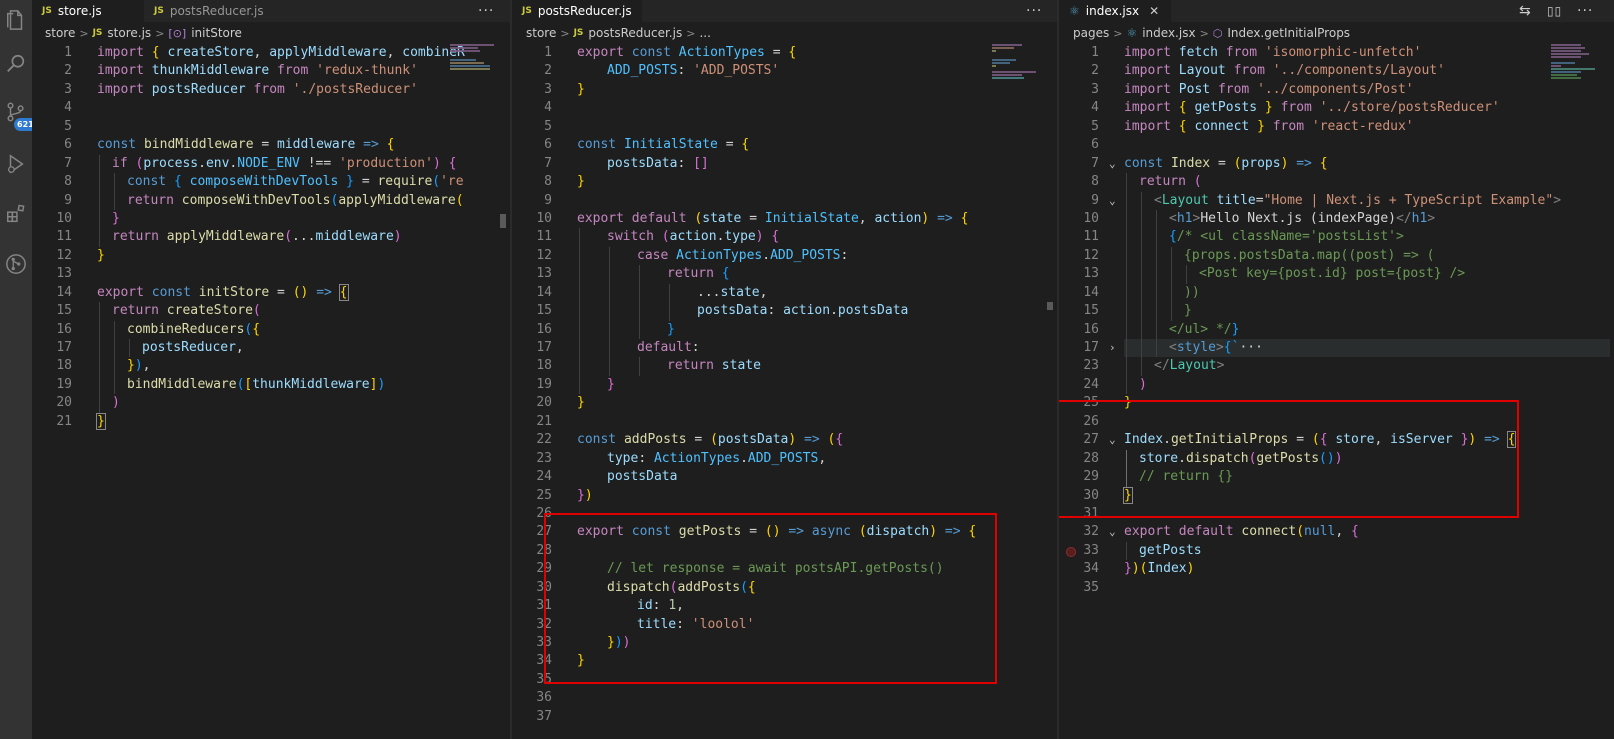 The height and width of the screenshot is (739, 1614). Describe the element at coordinates (1554, 11) in the screenshot. I see `split-editor-icon: ▯▯` at that location.